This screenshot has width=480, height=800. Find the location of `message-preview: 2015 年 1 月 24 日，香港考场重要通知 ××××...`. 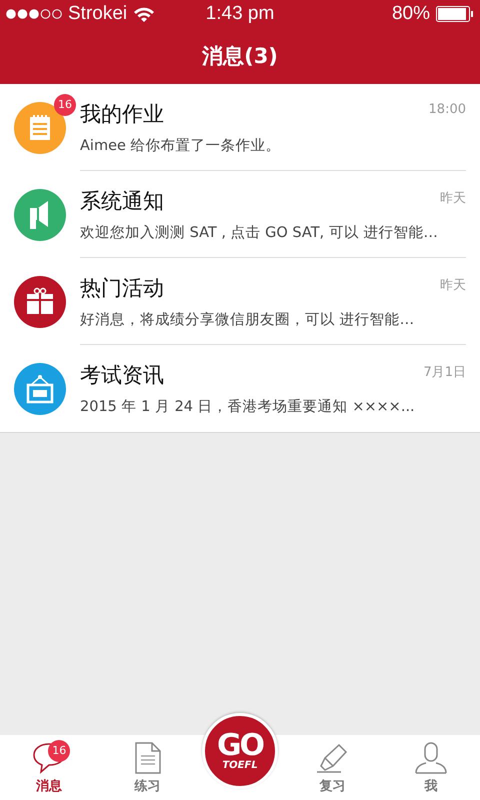

message-preview: 2015 年 1 月 24 日，香港考场重要通知 ××××... is located at coordinates (248, 407).